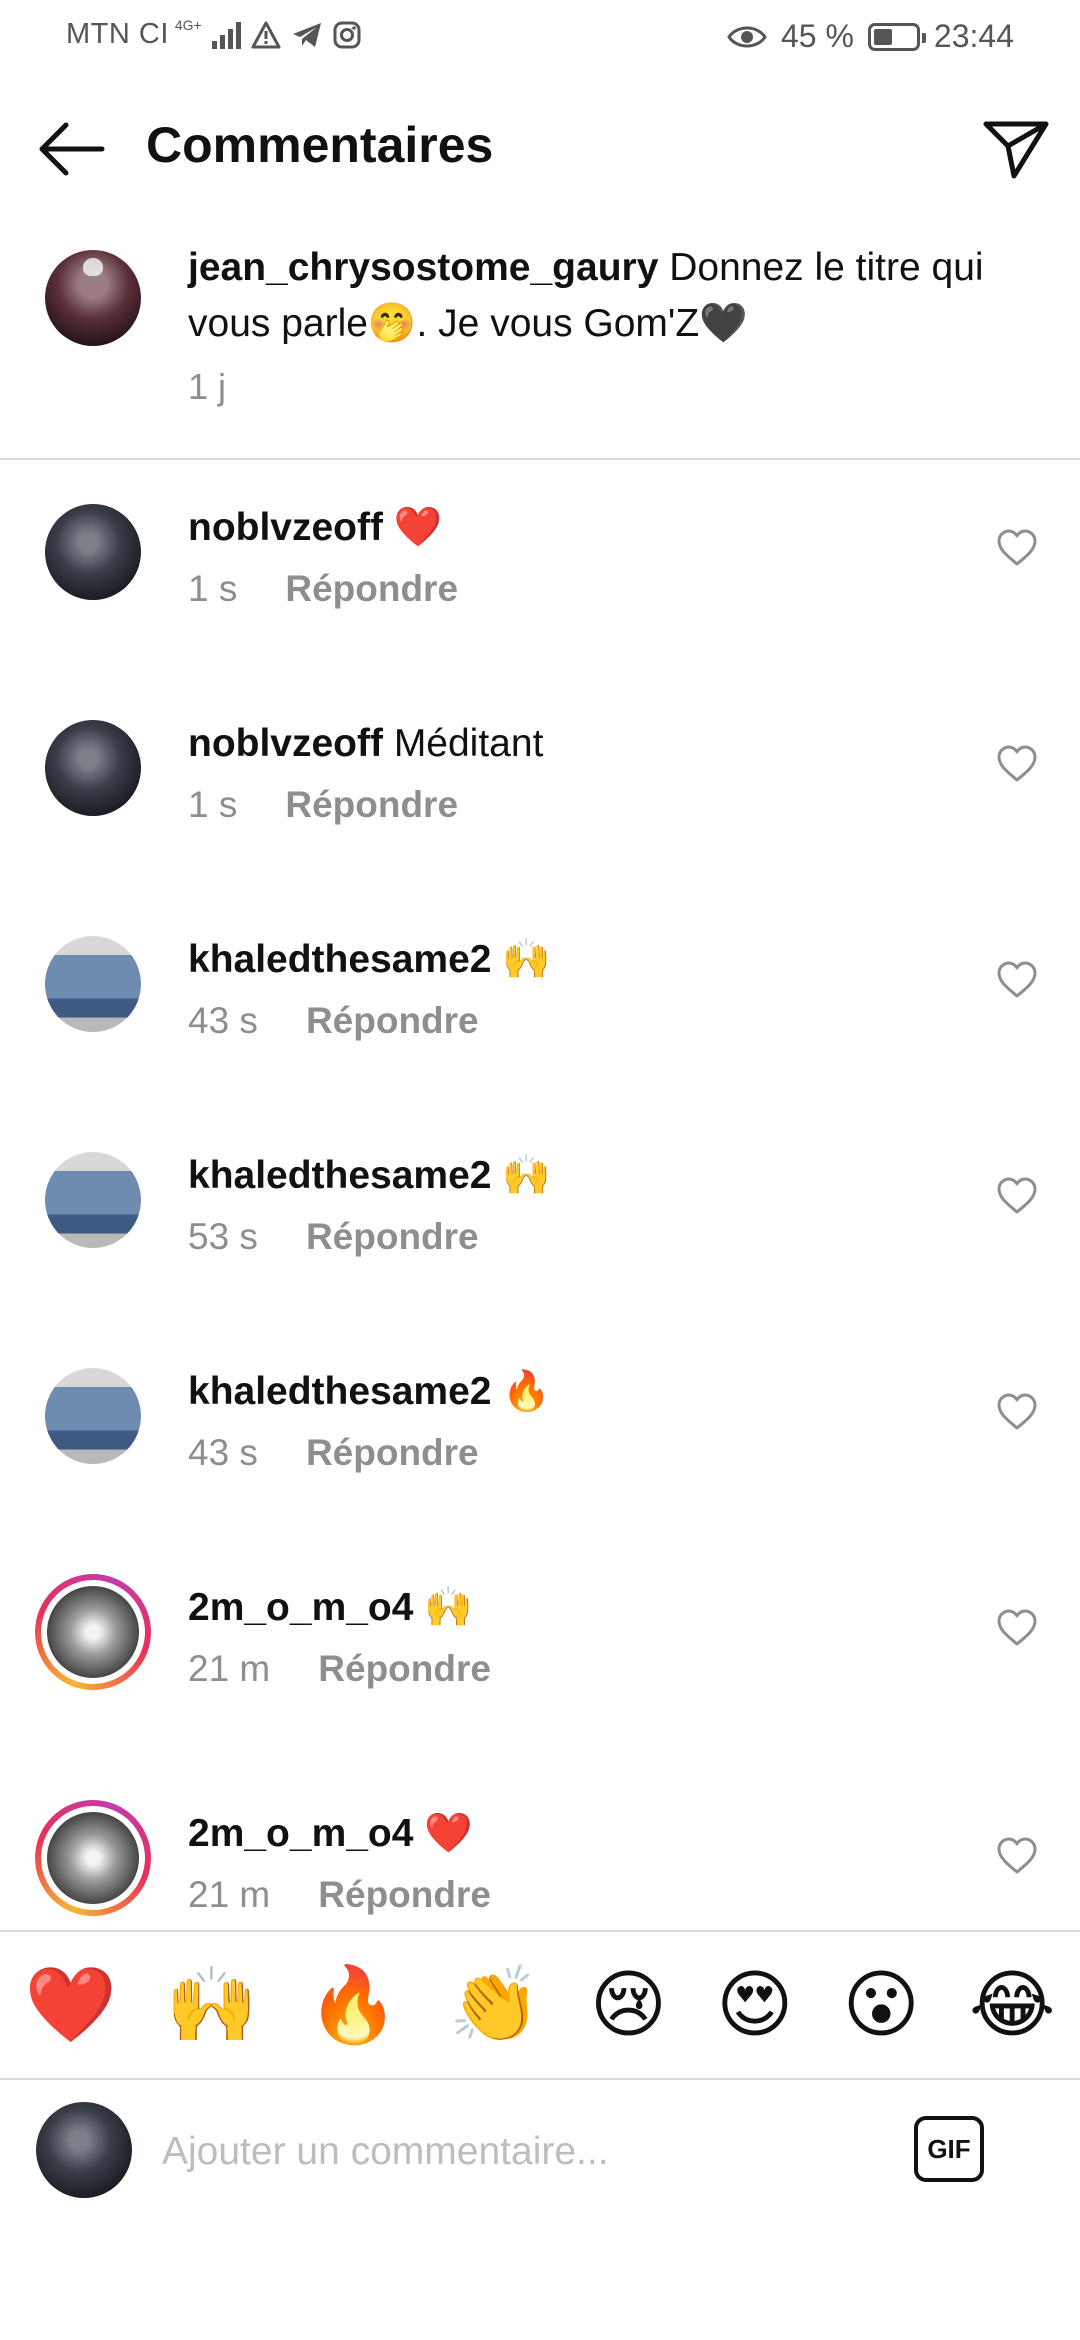  Describe the element at coordinates (423, 267) in the screenshot. I see `caption-username: jean_chrysostome_gaury` at that location.